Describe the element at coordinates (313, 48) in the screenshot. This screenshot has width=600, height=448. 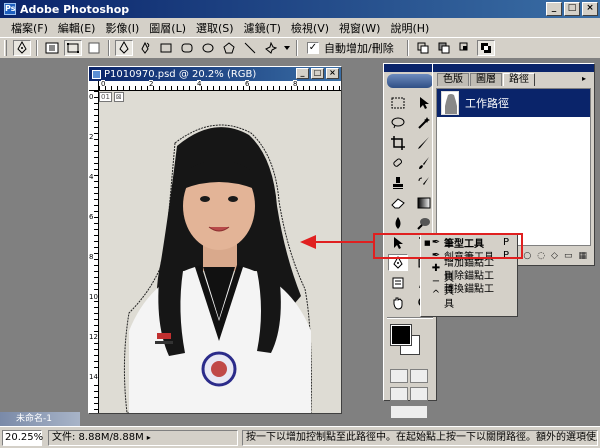
I see `auto-add-delete-checkbox: ✓` at that location.